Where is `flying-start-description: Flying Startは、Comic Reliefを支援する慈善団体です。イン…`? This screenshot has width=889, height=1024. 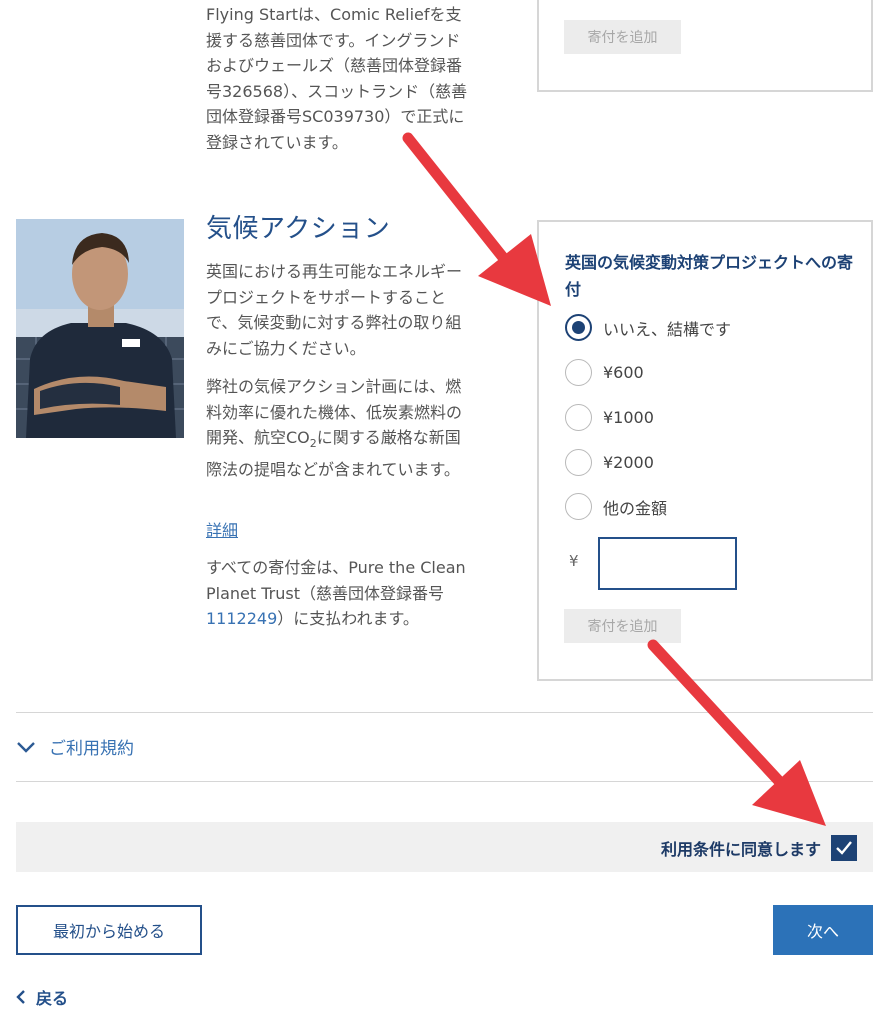
flying-start-description: Flying Startは、Comic Reliefを支援する慈善団体です。イン… is located at coordinates (337, 78).